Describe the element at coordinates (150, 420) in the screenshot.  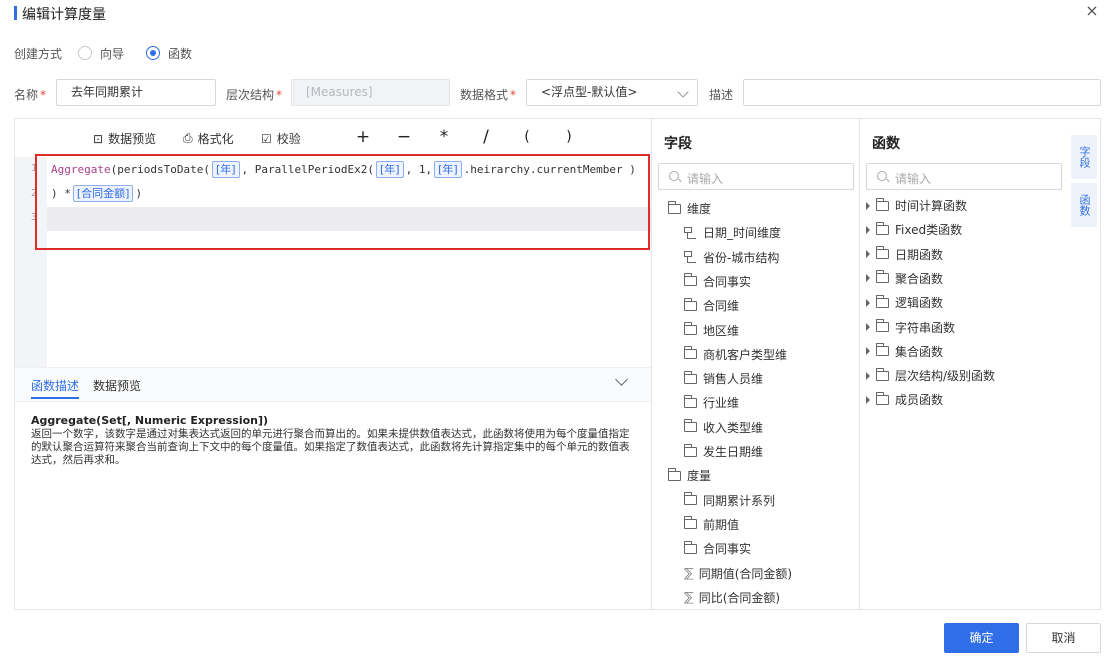
I see `function-signature: Aggregate(Set[, Numeric Expression])` at that location.